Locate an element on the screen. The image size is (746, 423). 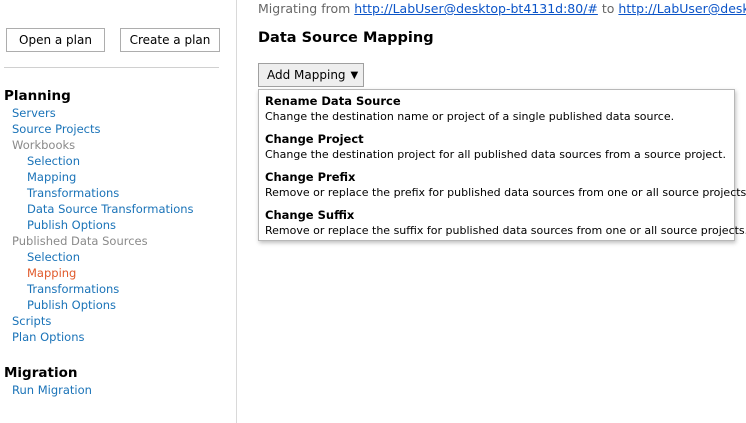
open-plan-button: Open a plan is located at coordinates (55, 40).